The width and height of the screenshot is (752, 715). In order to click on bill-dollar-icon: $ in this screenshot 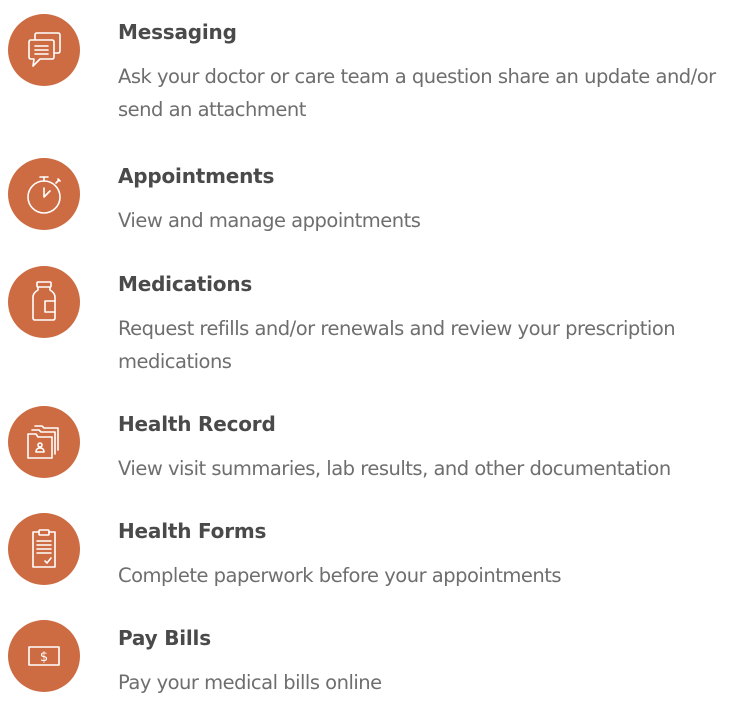, I will do `click(44, 656)`.